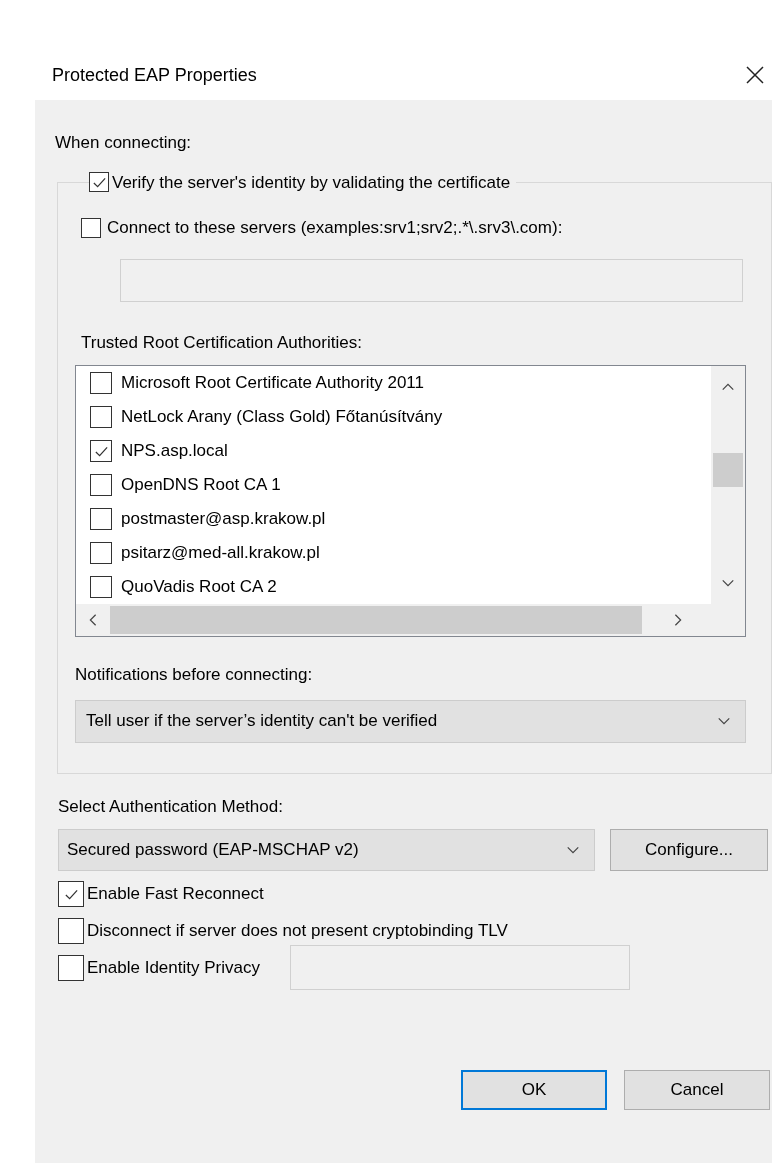  What do you see at coordinates (400, 587) in the screenshot?
I see `certificate-item: QuoVadis Root CA 2` at bounding box center [400, 587].